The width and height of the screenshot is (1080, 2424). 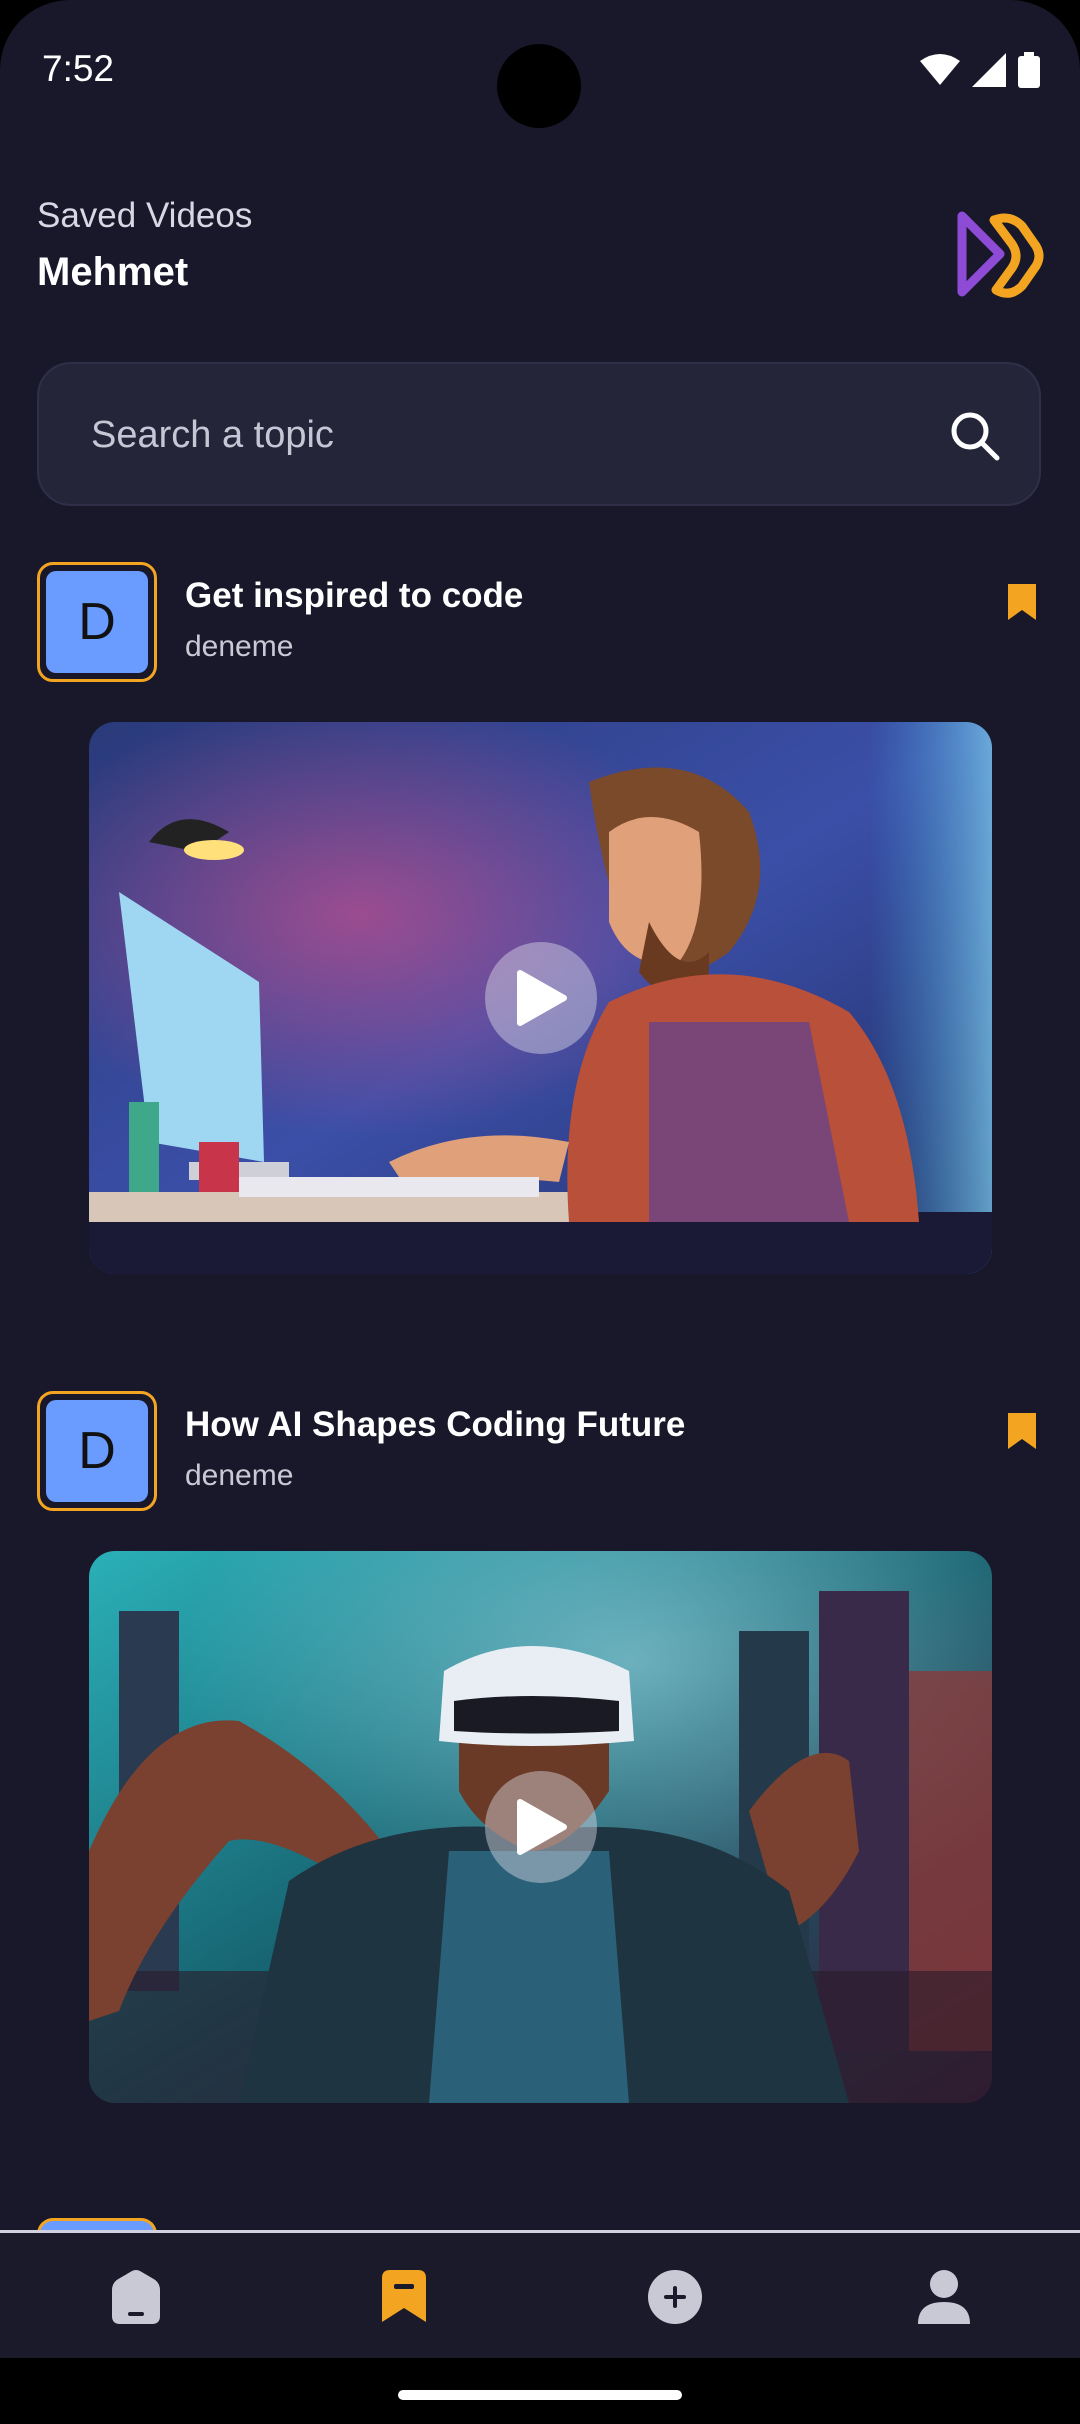 I want to click on app-logo-icon, so click(x=1000, y=254).